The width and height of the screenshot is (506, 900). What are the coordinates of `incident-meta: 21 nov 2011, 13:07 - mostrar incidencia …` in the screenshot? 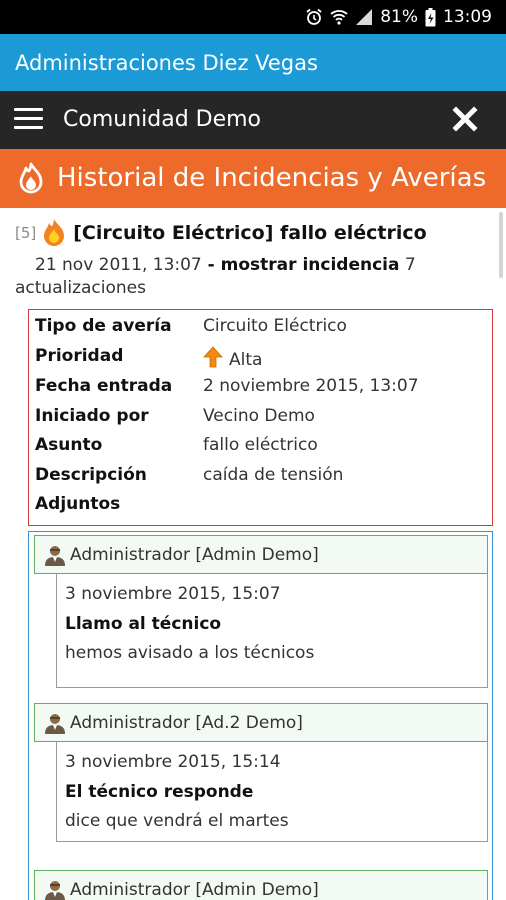 It's located at (250, 277).